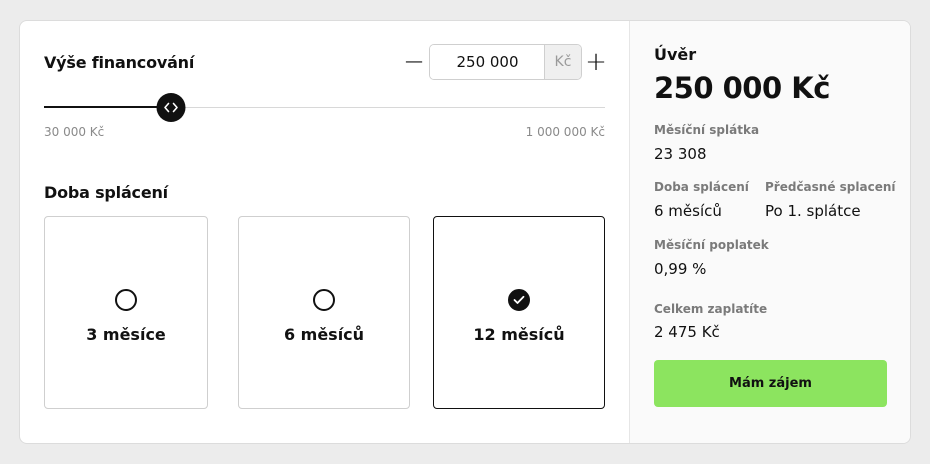 This screenshot has width=930, height=464. What do you see at coordinates (675, 54) in the screenshot?
I see `loan-label: Úvěr` at bounding box center [675, 54].